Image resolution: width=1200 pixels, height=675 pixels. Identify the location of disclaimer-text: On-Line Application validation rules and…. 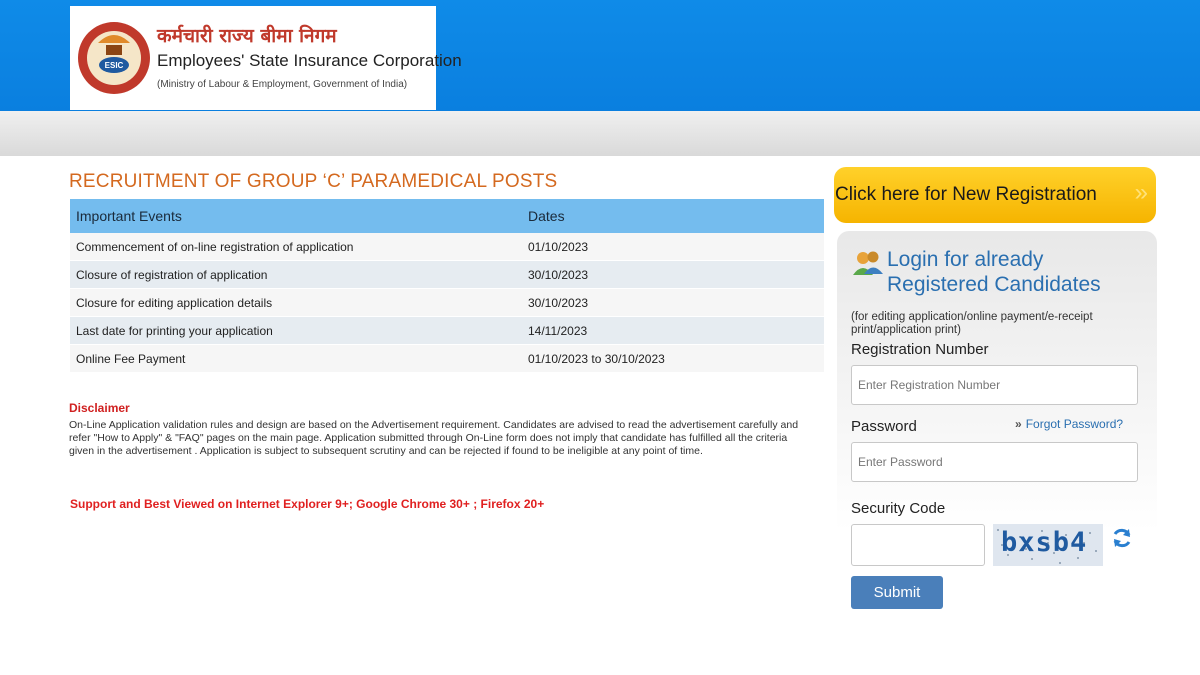
(434, 438).